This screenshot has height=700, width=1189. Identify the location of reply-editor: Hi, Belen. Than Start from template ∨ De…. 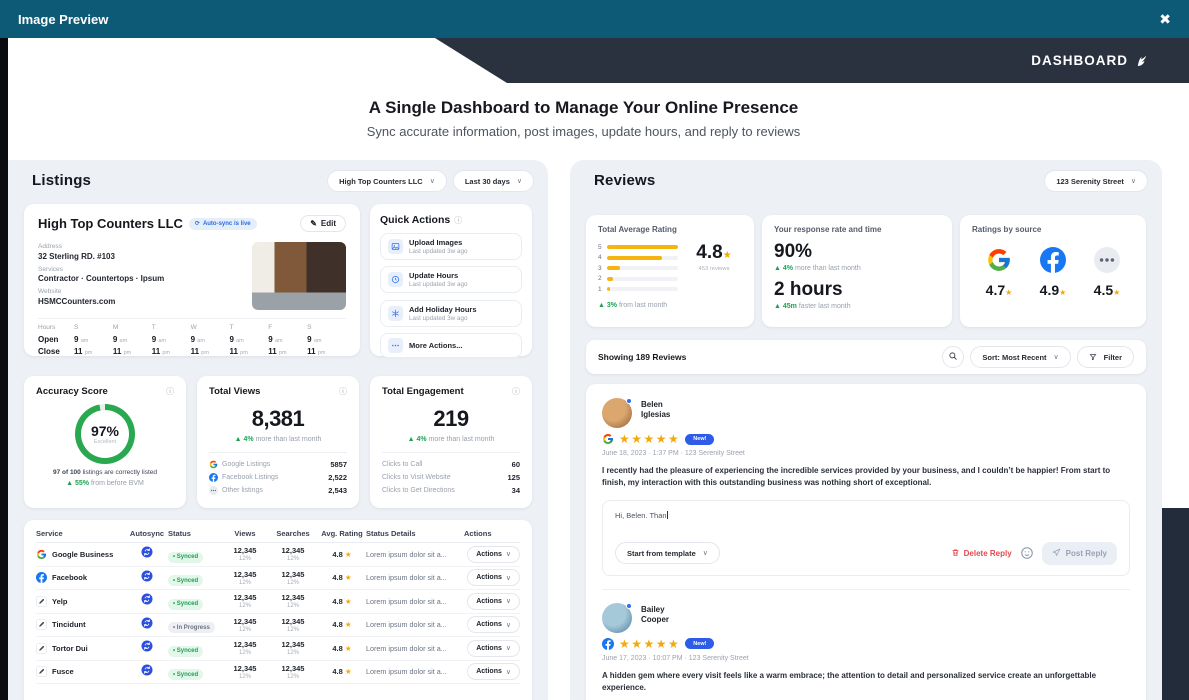
(866, 537).